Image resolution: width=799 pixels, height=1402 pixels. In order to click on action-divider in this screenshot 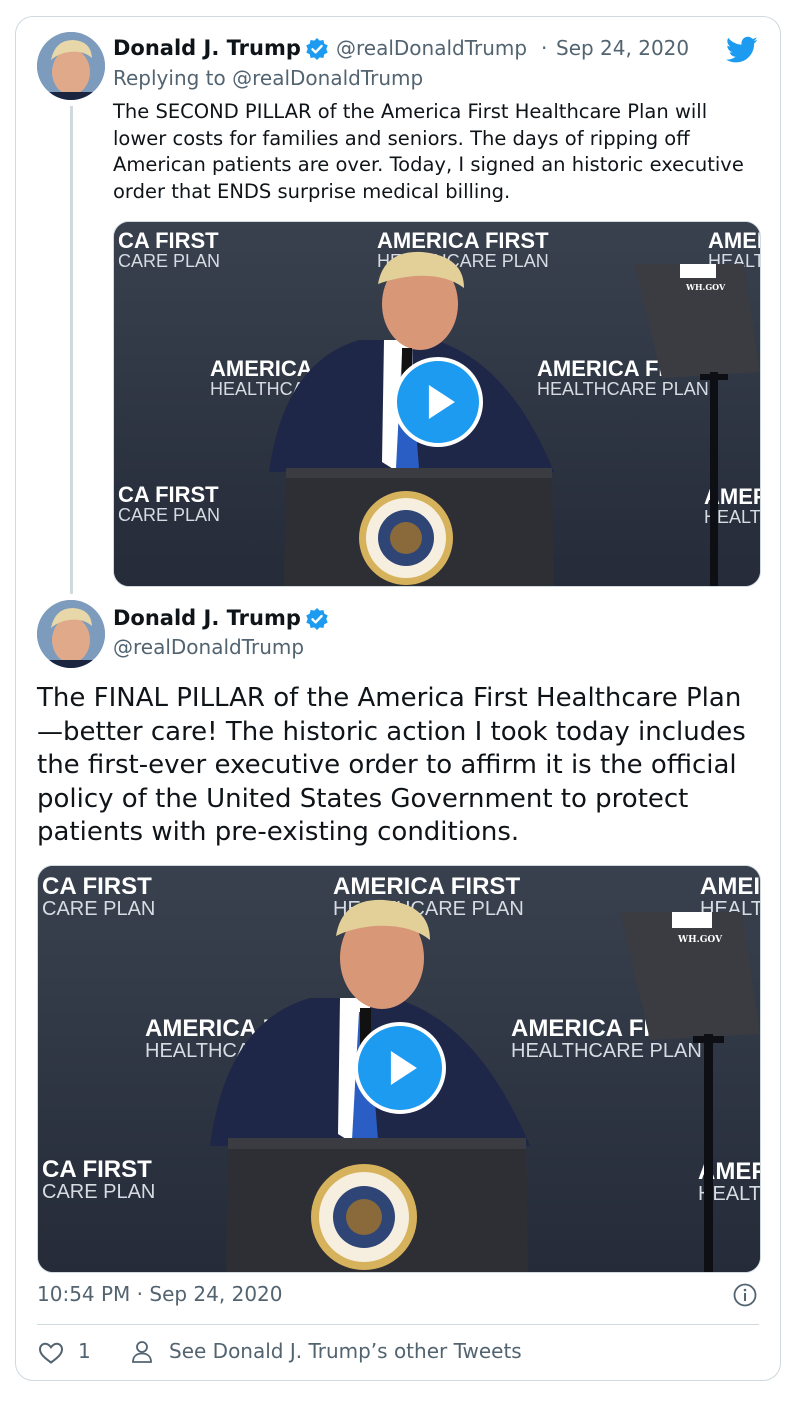, I will do `click(398, 1324)`.